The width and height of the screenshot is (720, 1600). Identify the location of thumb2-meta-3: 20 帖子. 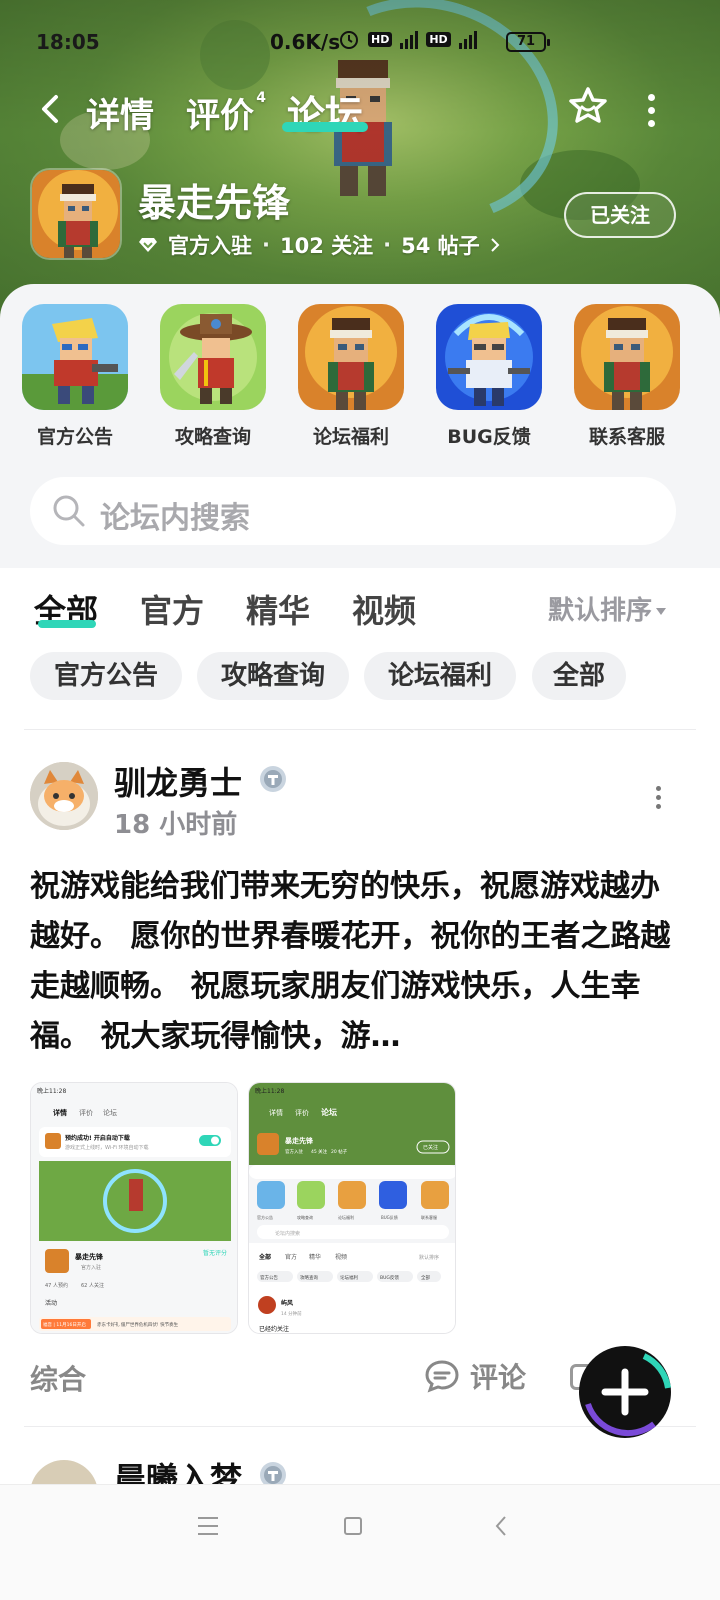
(339, 1151).